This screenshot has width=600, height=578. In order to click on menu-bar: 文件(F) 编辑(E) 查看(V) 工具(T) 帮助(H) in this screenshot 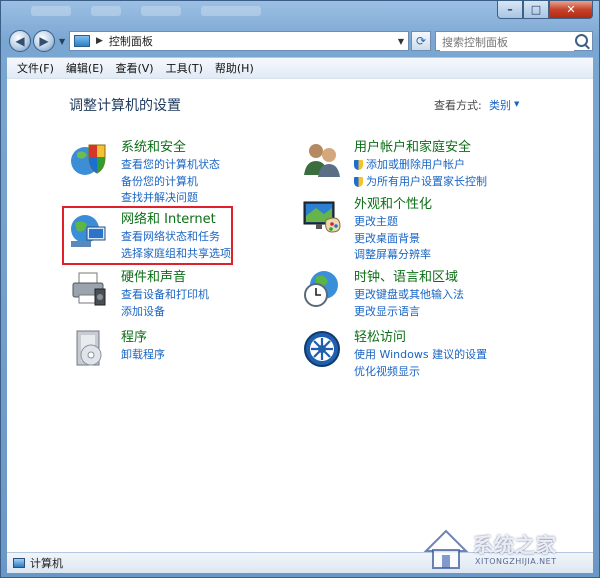, I will do `click(300, 67)`.